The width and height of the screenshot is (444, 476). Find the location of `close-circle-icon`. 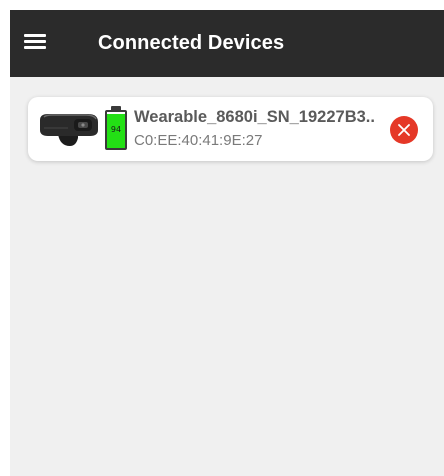

close-circle-icon is located at coordinates (404, 130).